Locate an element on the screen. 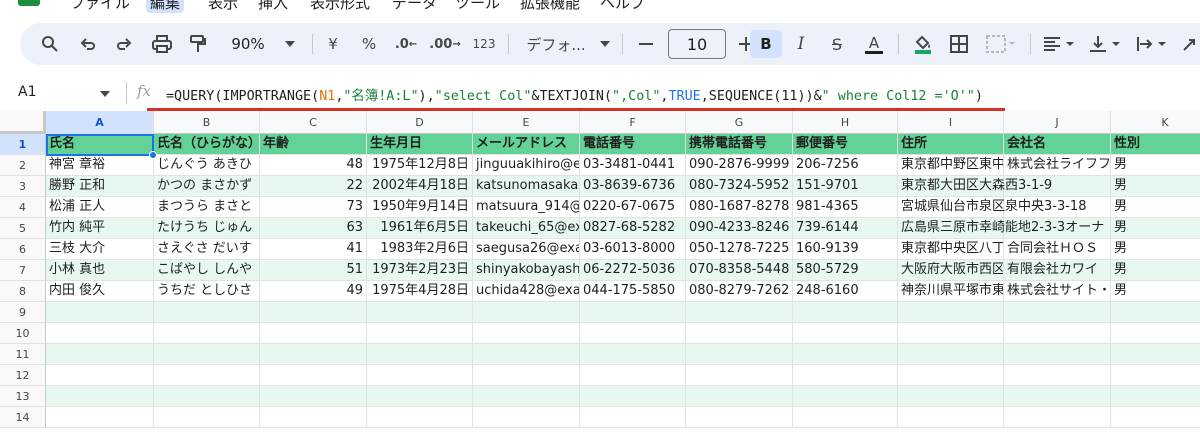  text-color-button: A is located at coordinates (874, 44).